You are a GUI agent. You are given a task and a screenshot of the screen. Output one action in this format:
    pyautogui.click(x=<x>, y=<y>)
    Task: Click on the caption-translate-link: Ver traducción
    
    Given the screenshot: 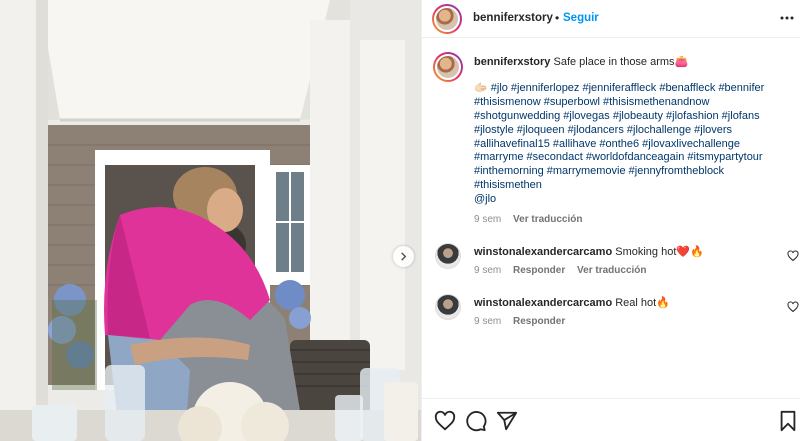 What is the action you would take?
    pyautogui.click(x=547, y=219)
    